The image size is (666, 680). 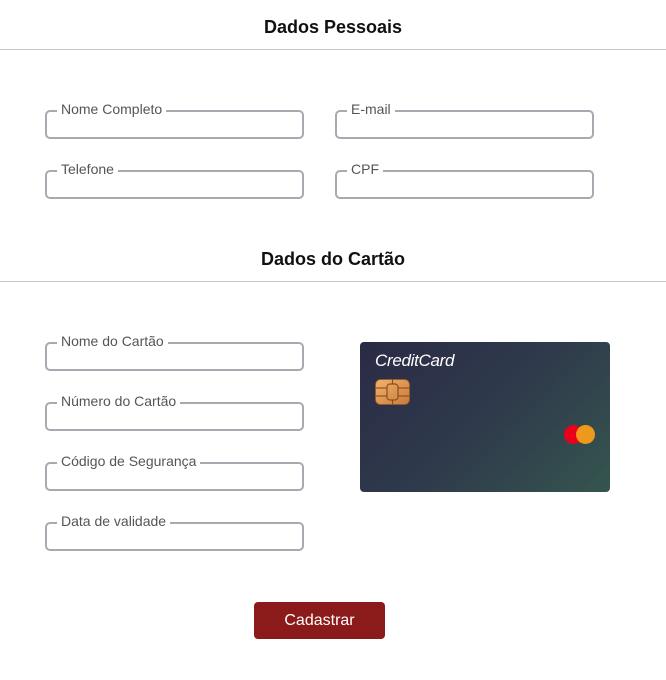 I want to click on email-label: E-mail, so click(x=371, y=109).